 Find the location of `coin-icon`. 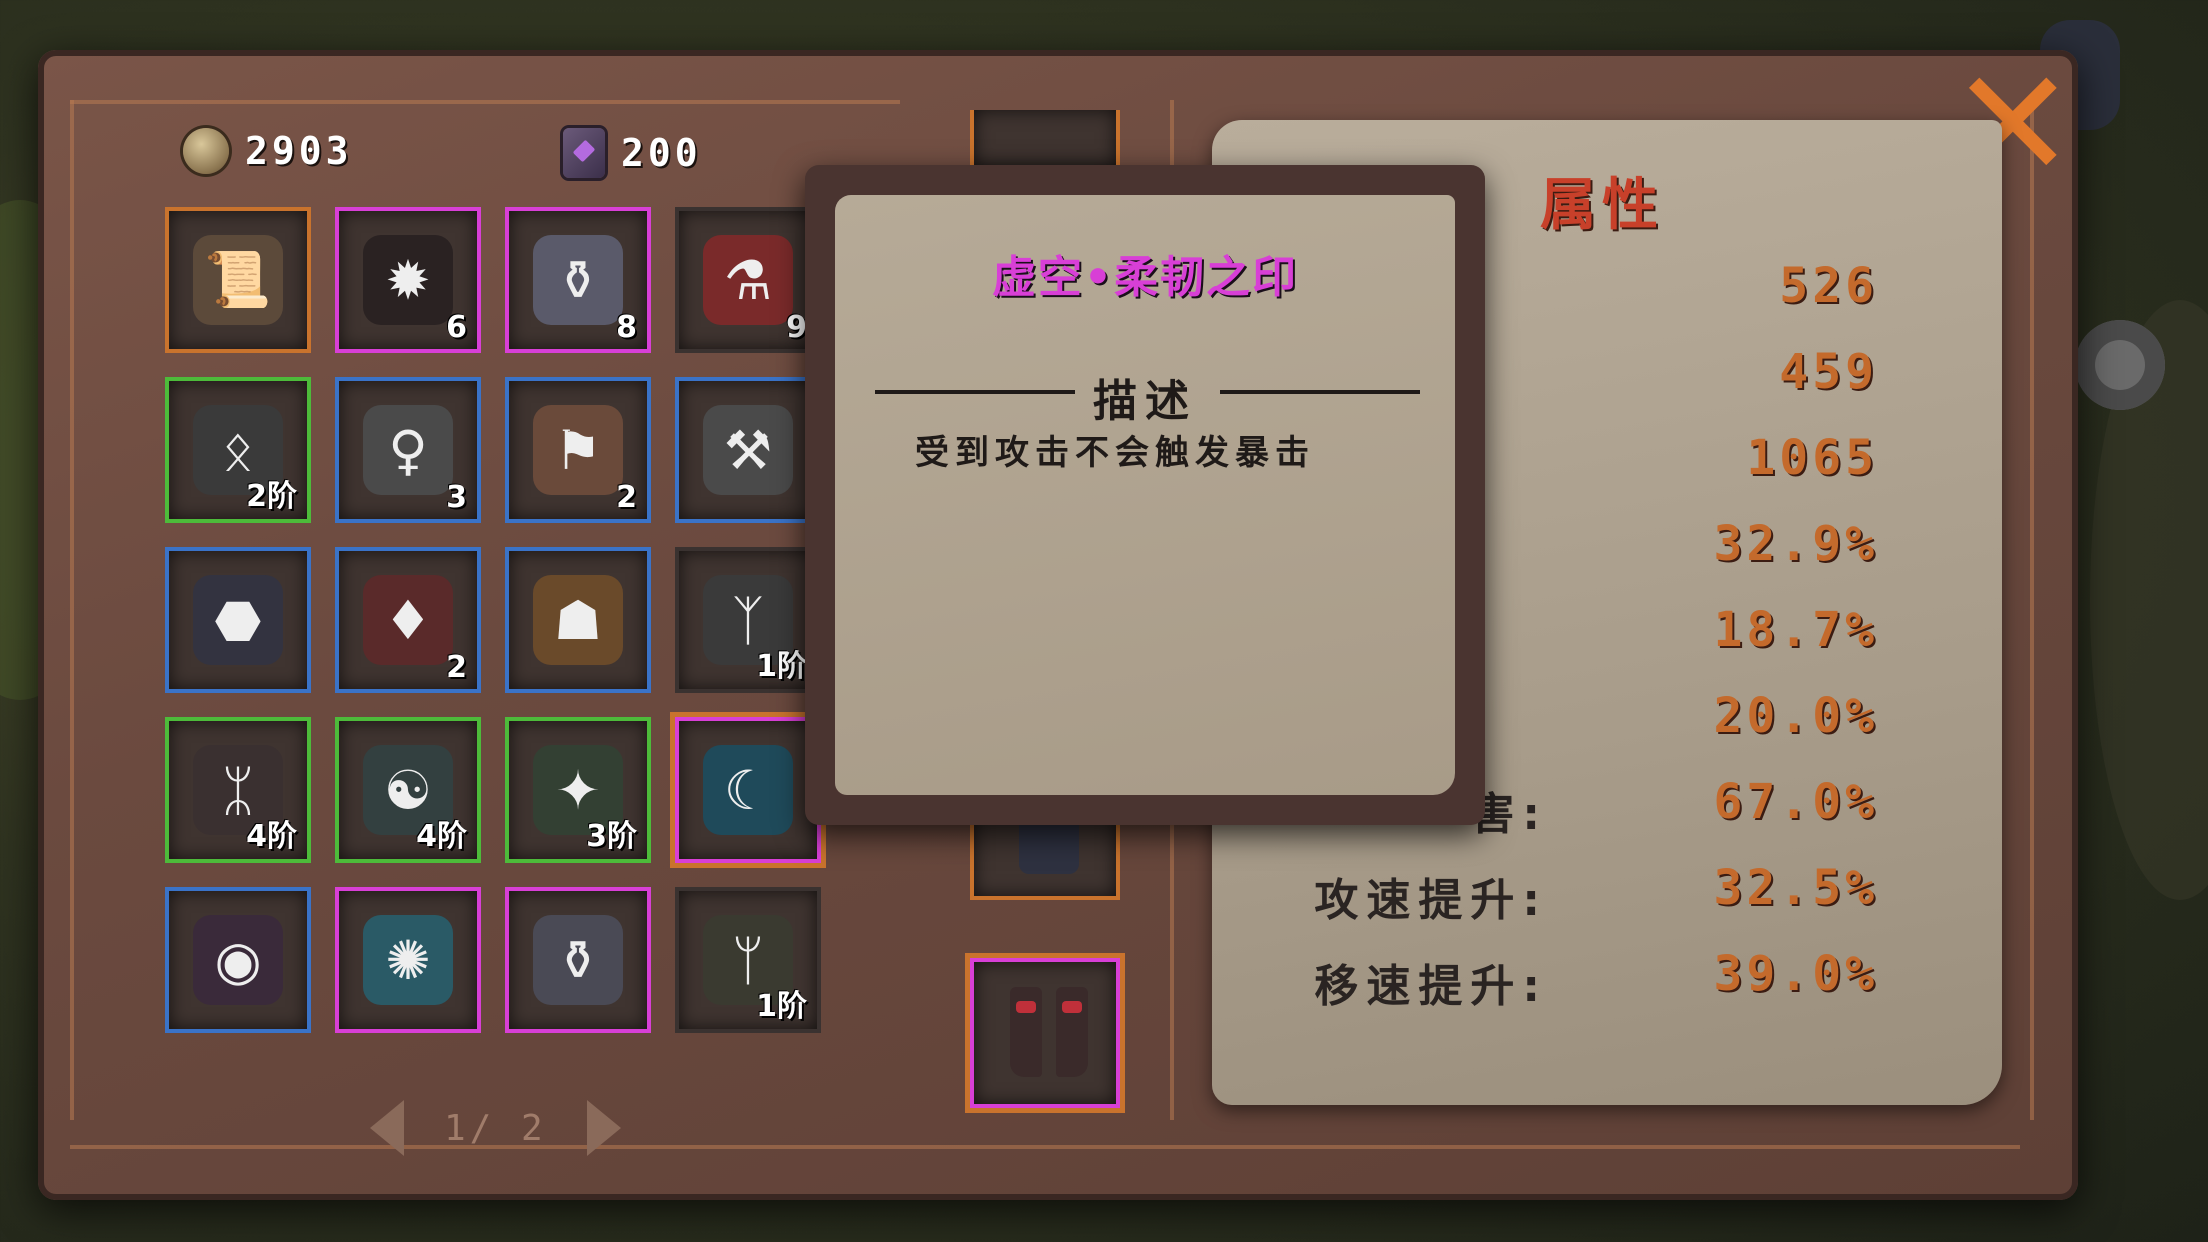

coin-icon is located at coordinates (206, 151).